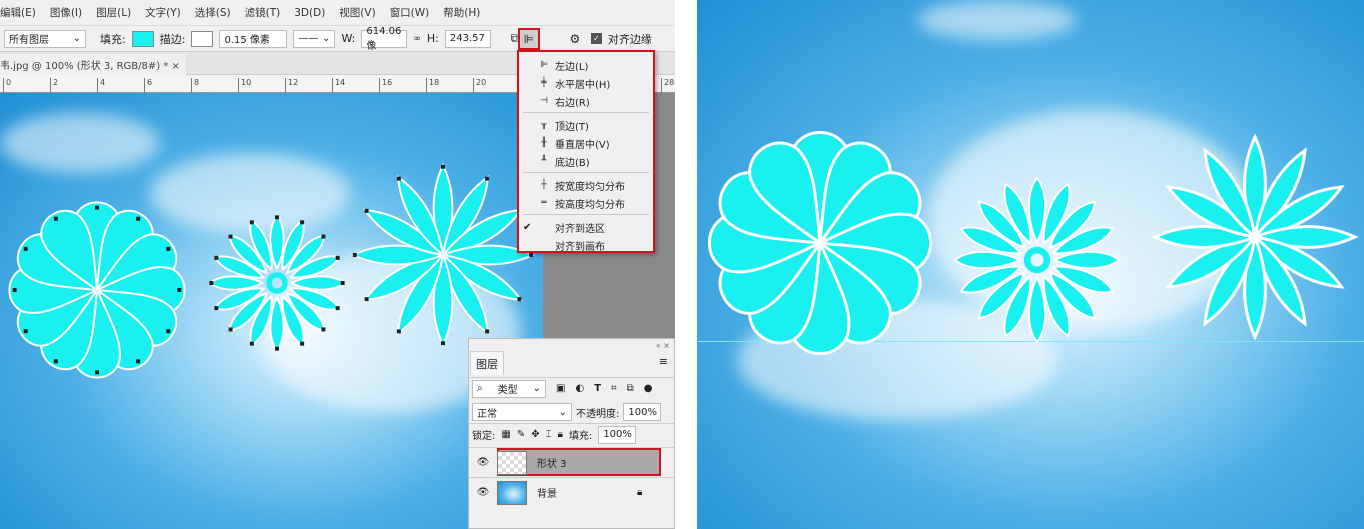 The height and width of the screenshot is (529, 1364). What do you see at coordinates (113, 12) in the screenshot?
I see `menu-layer: 图层(L)` at bounding box center [113, 12].